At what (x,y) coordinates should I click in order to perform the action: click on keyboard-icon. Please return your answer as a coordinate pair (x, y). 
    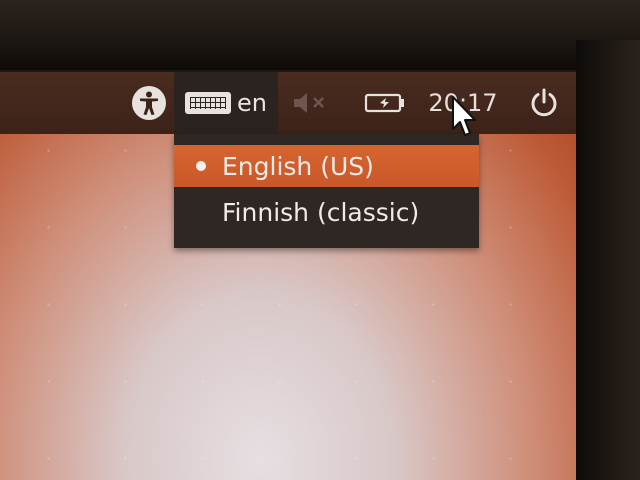
    Looking at the image, I should click on (208, 103).